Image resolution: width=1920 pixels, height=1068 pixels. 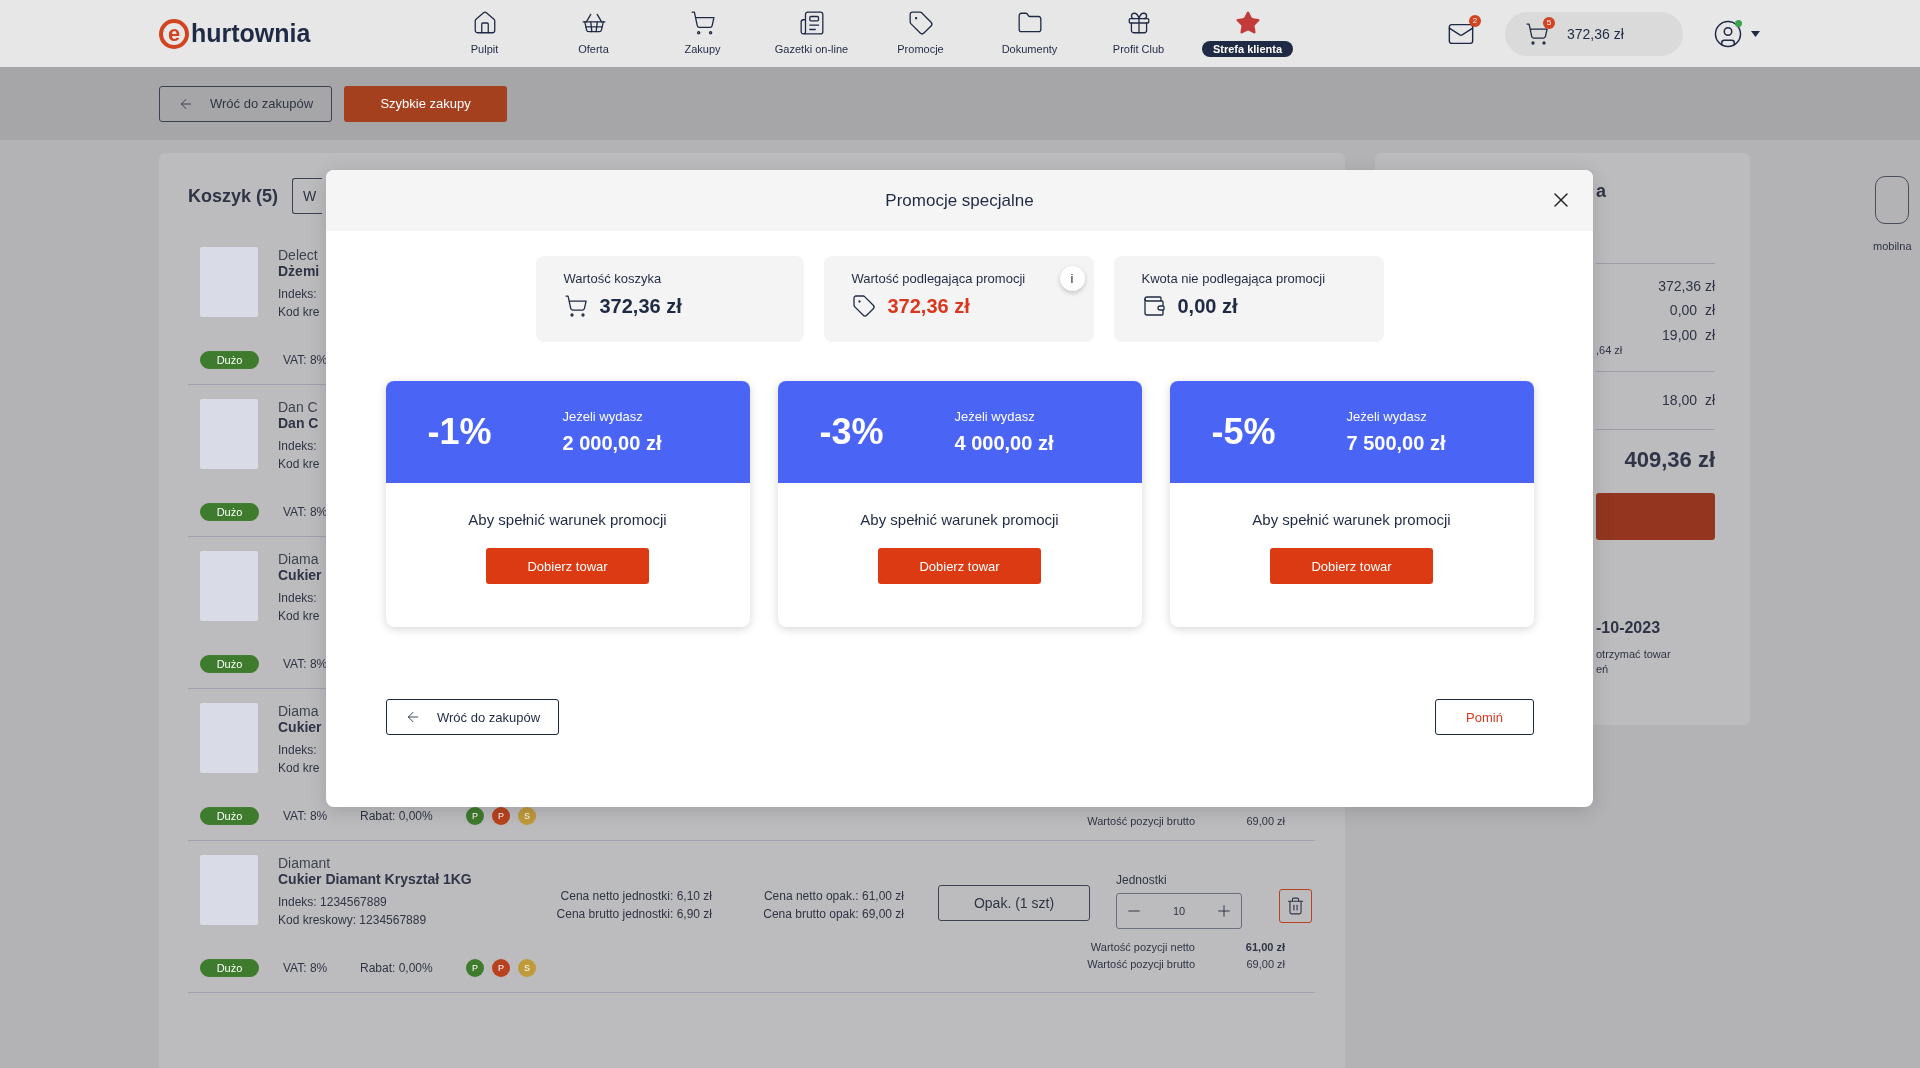 What do you see at coordinates (939, 278) in the screenshot?
I see `stat-label: Wartość podlegająca promocji` at bounding box center [939, 278].